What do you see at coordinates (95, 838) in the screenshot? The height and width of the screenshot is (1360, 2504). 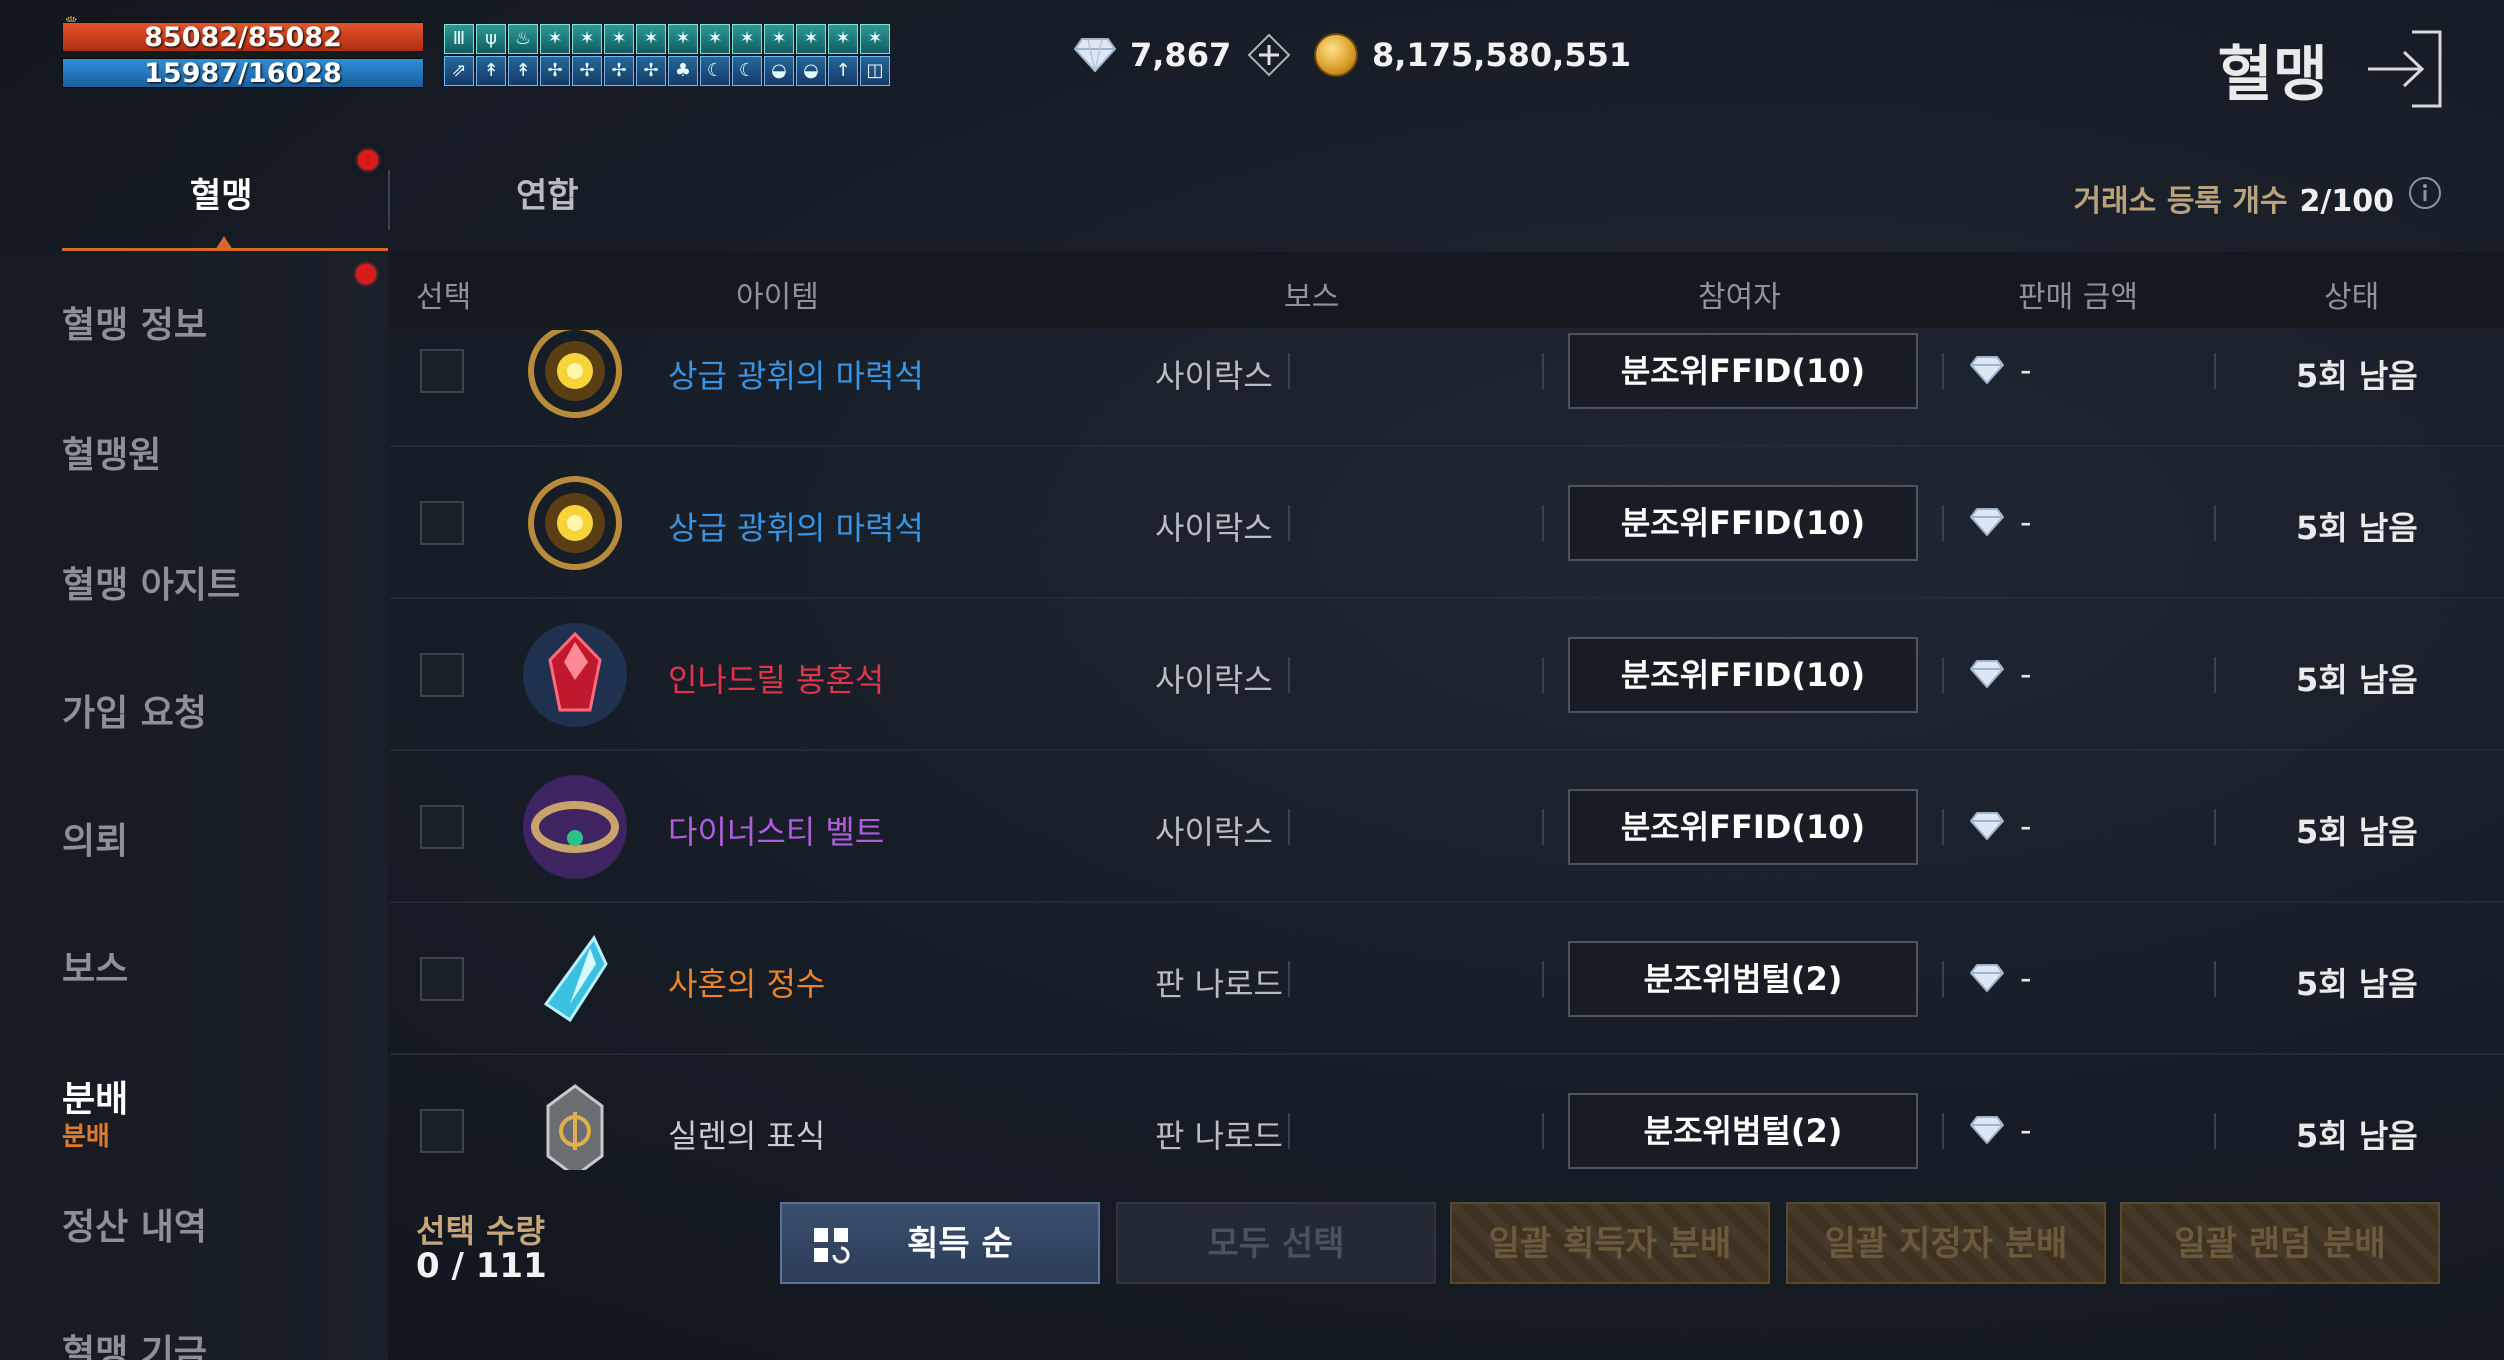 I see `sidebar-item-requests: 의뢰` at bounding box center [95, 838].